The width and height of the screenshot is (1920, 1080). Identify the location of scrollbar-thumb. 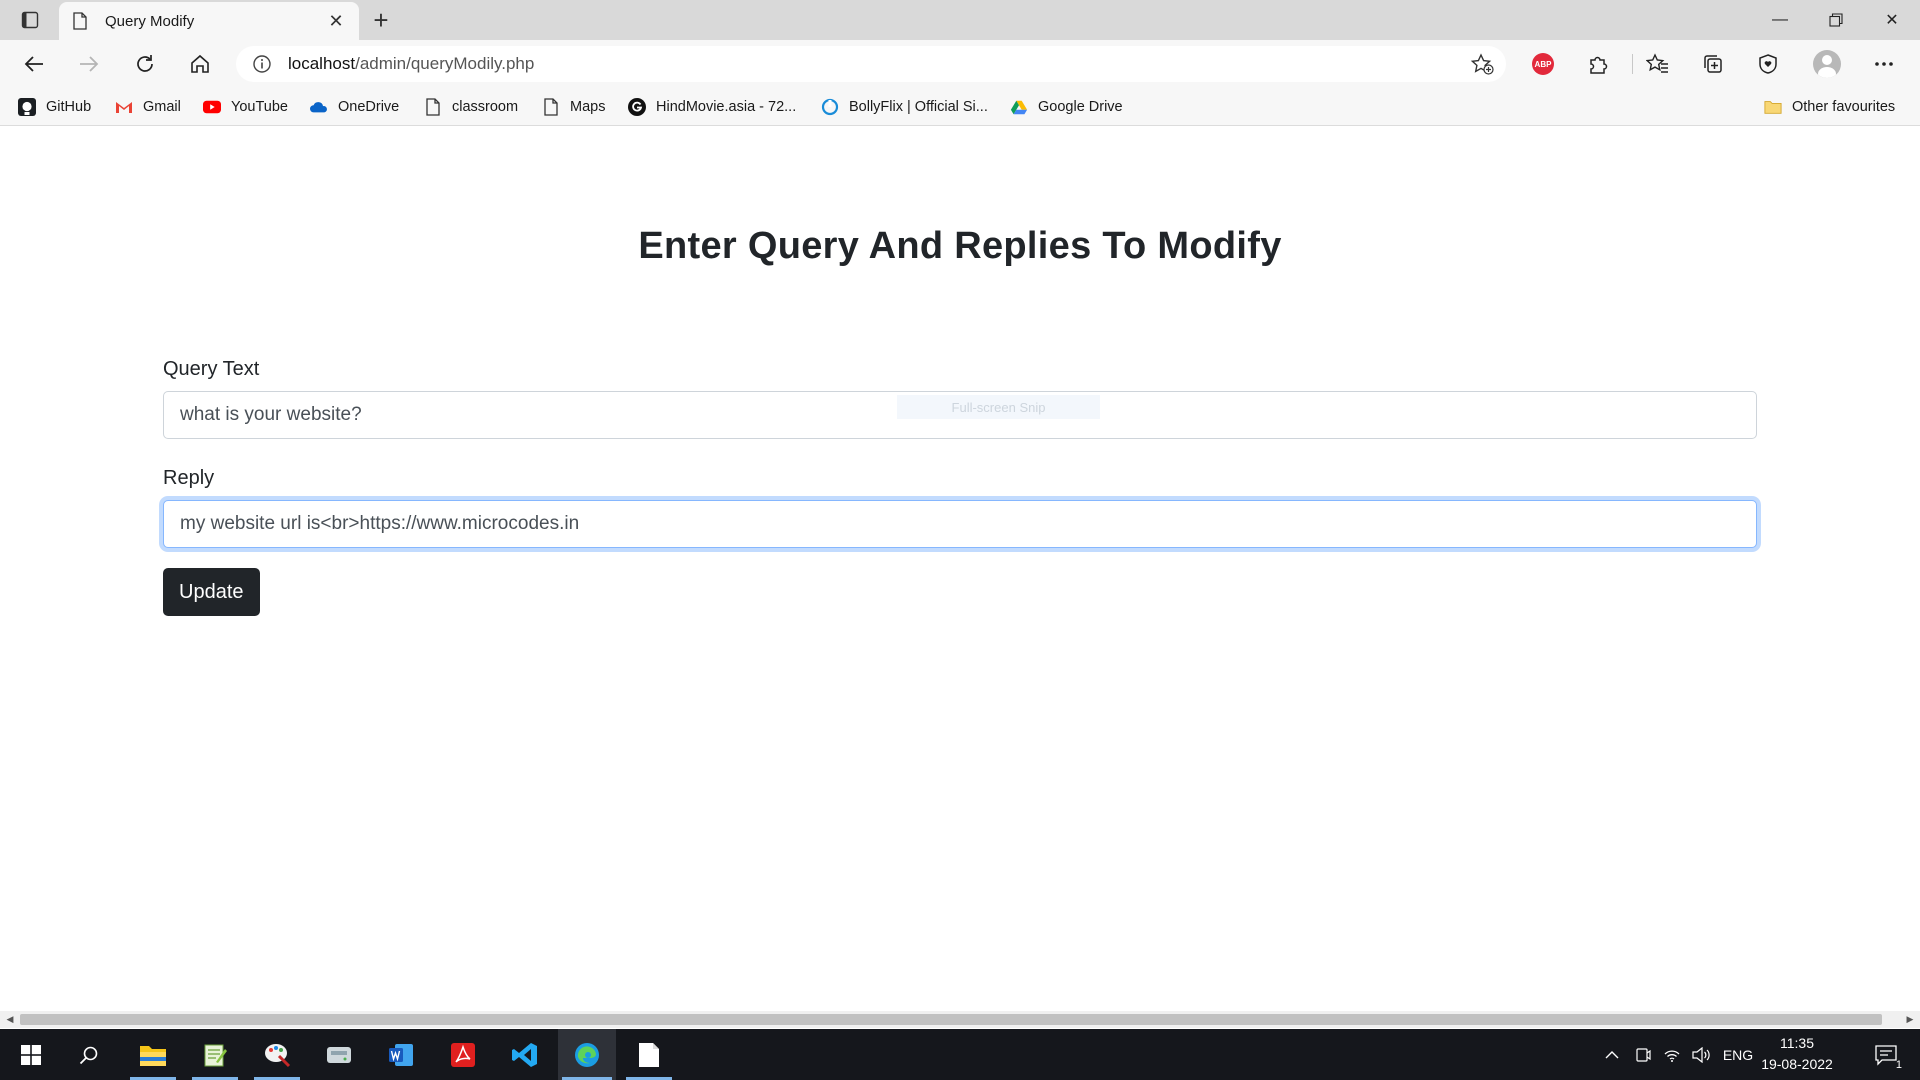
(951, 1019).